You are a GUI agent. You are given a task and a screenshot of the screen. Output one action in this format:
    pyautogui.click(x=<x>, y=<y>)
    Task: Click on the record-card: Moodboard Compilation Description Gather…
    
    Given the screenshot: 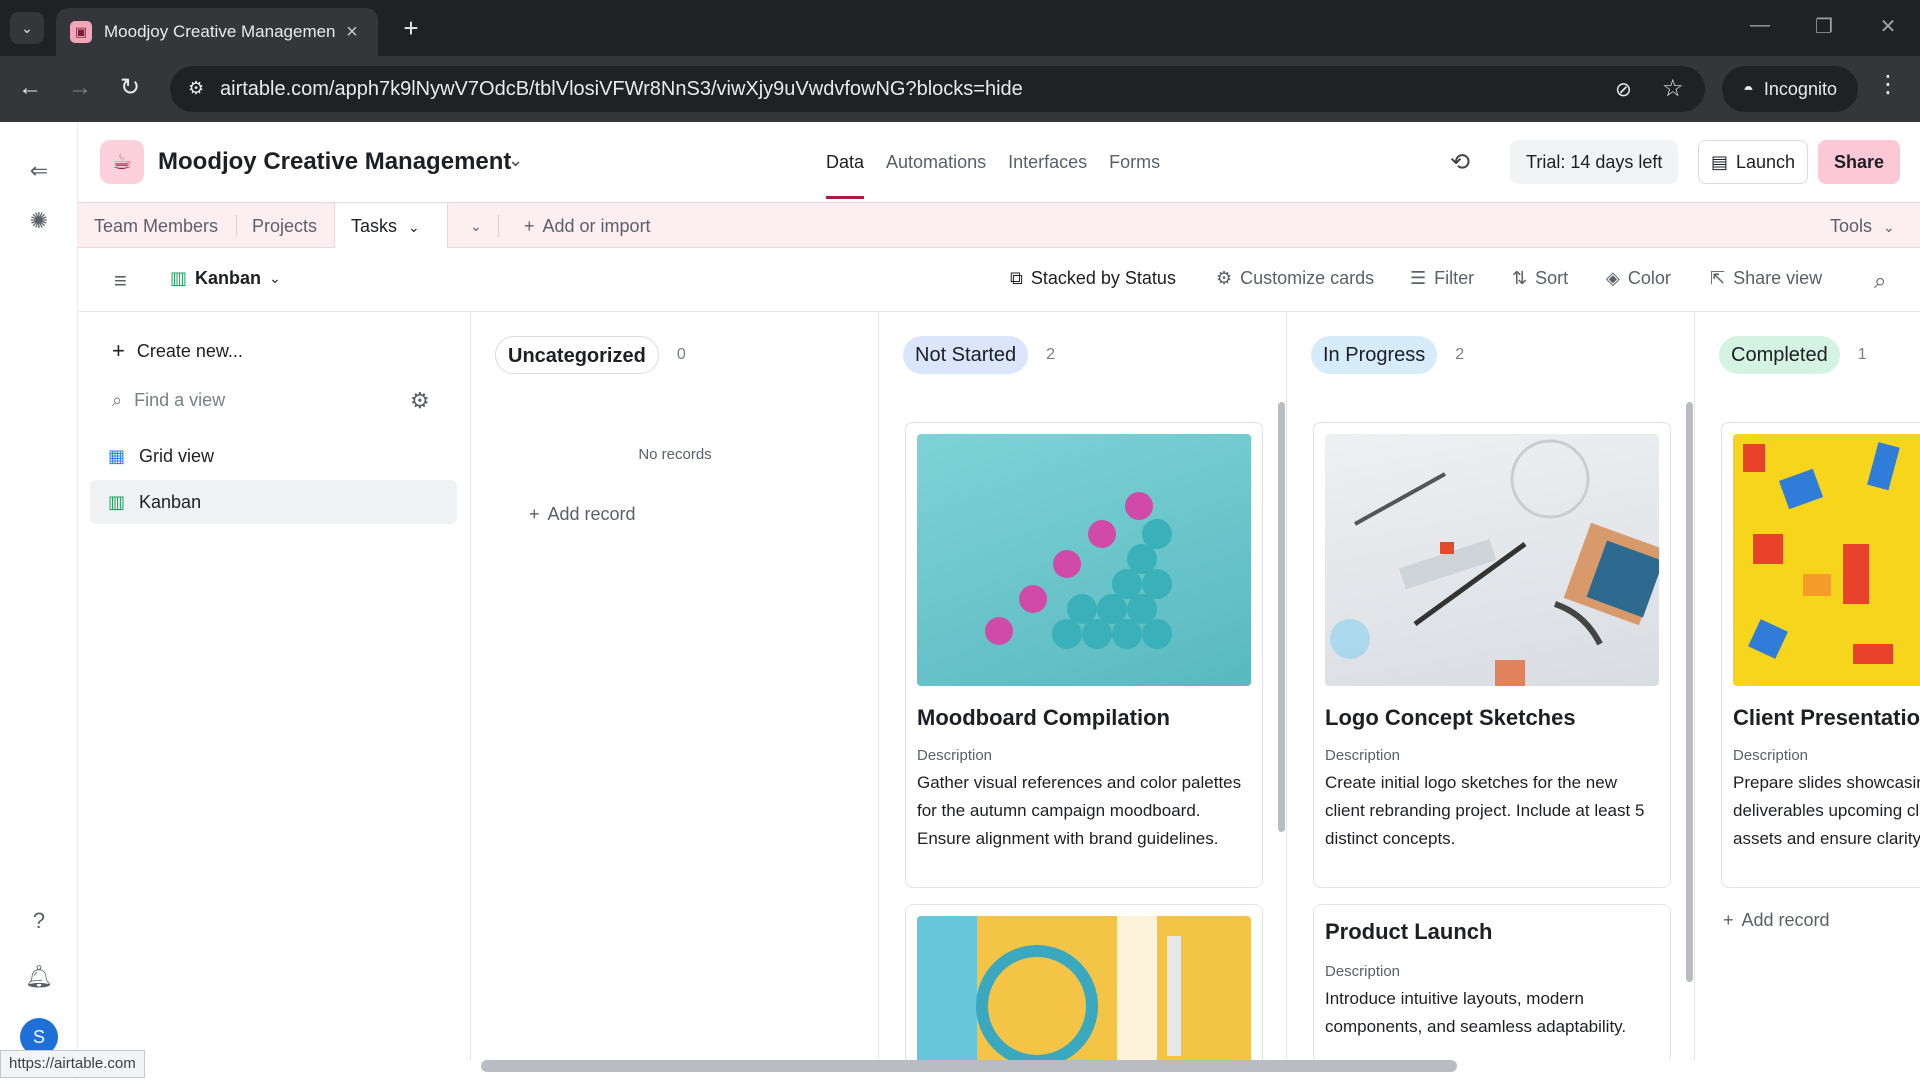 What is the action you would take?
    pyautogui.click(x=1084, y=655)
    